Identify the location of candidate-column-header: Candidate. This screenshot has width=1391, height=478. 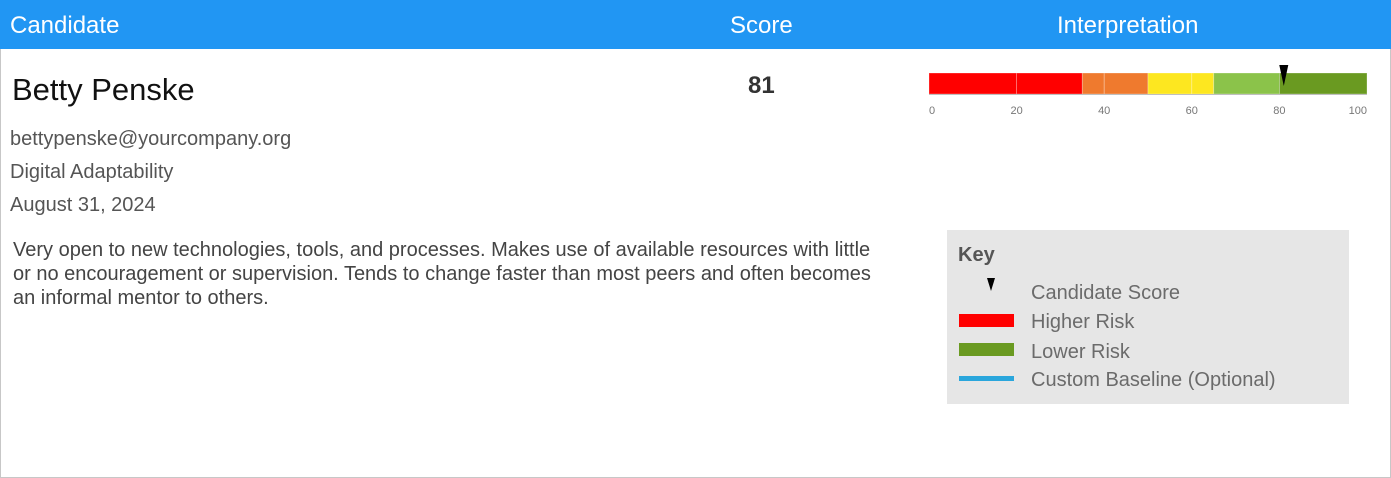
(65, 25).